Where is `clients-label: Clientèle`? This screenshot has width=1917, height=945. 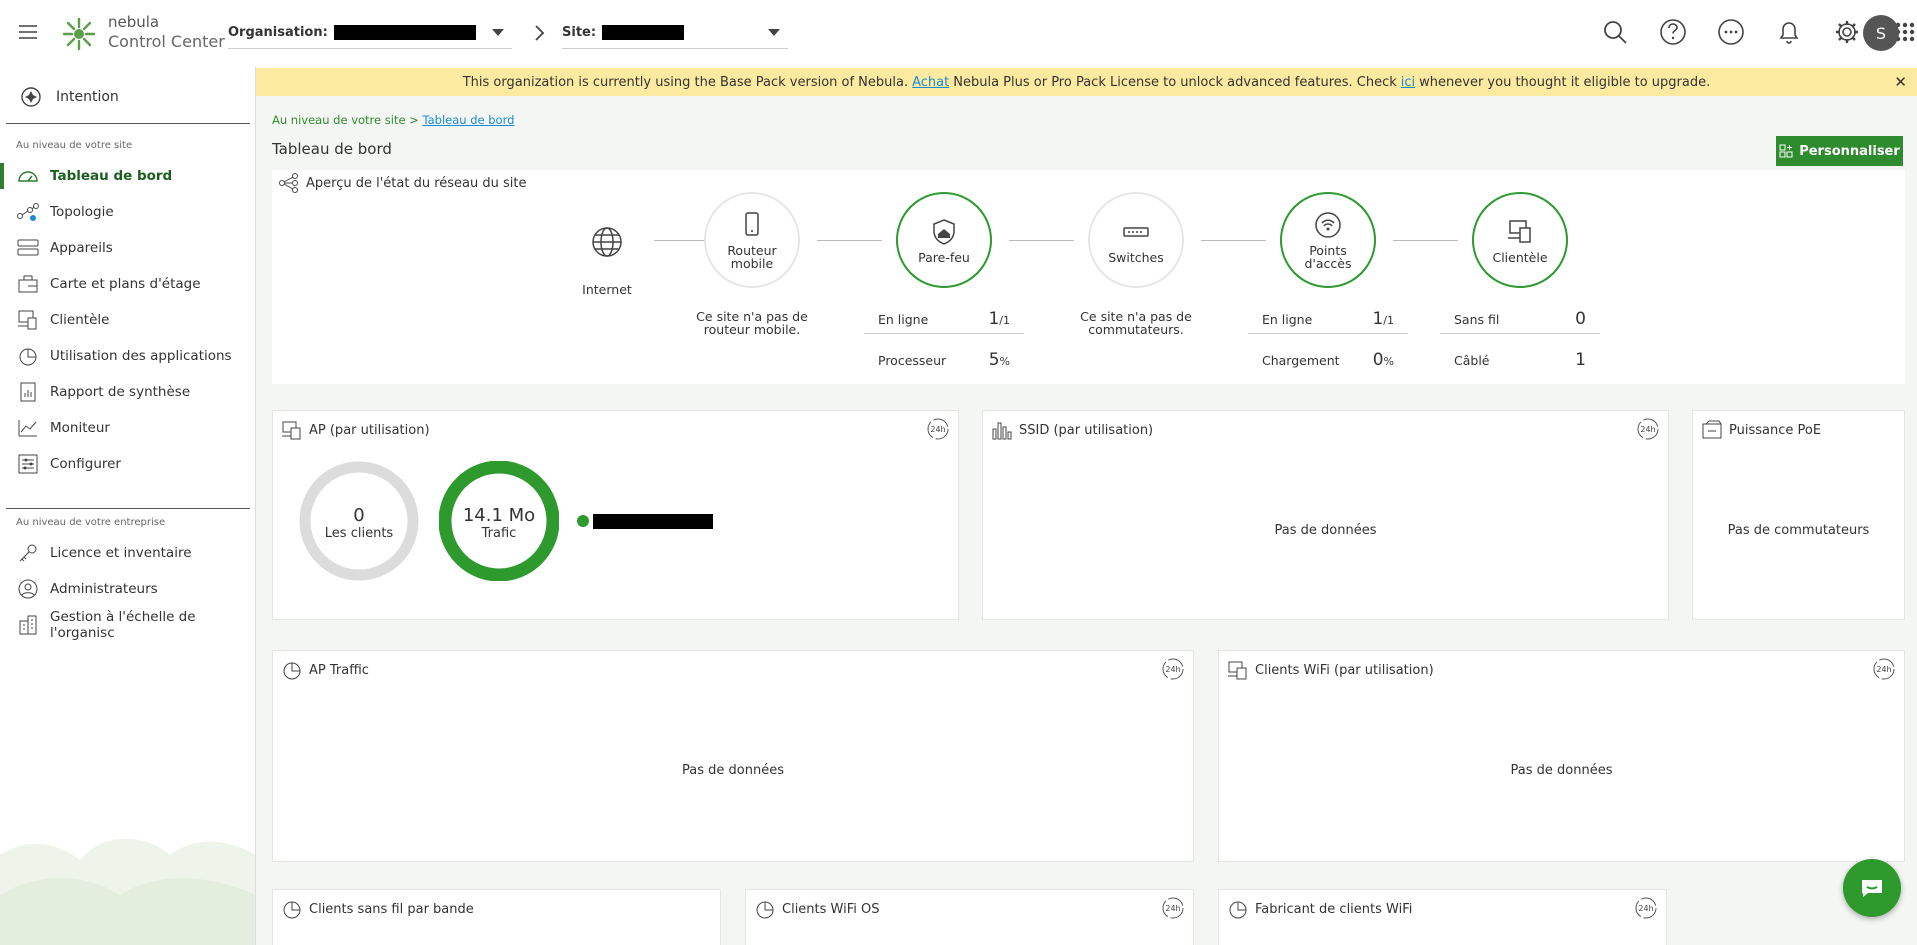 clients-label: Clientèle is located at coordinates (1520, 257).